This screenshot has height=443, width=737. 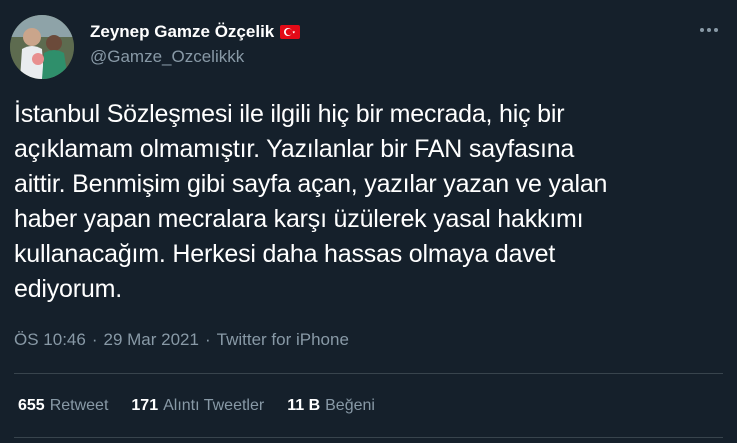 What do you see at coordinates (214, 405) in the screenshot?
I see `stat-label: Alıntı Tweetler` at bounding box center [214, 405].